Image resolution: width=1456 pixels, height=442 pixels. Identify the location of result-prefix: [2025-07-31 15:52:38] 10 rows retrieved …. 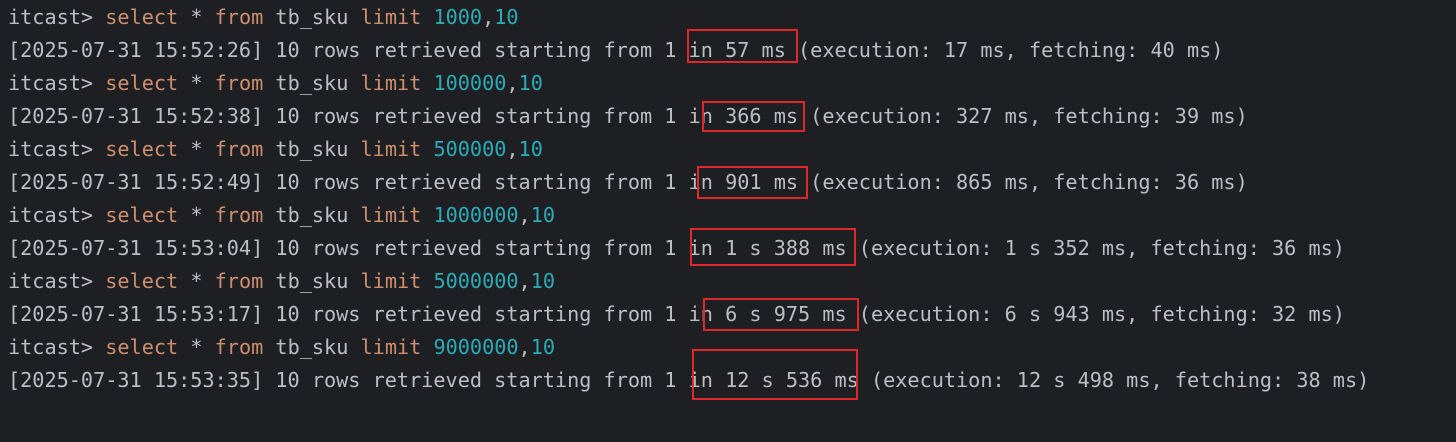
(367, 116).